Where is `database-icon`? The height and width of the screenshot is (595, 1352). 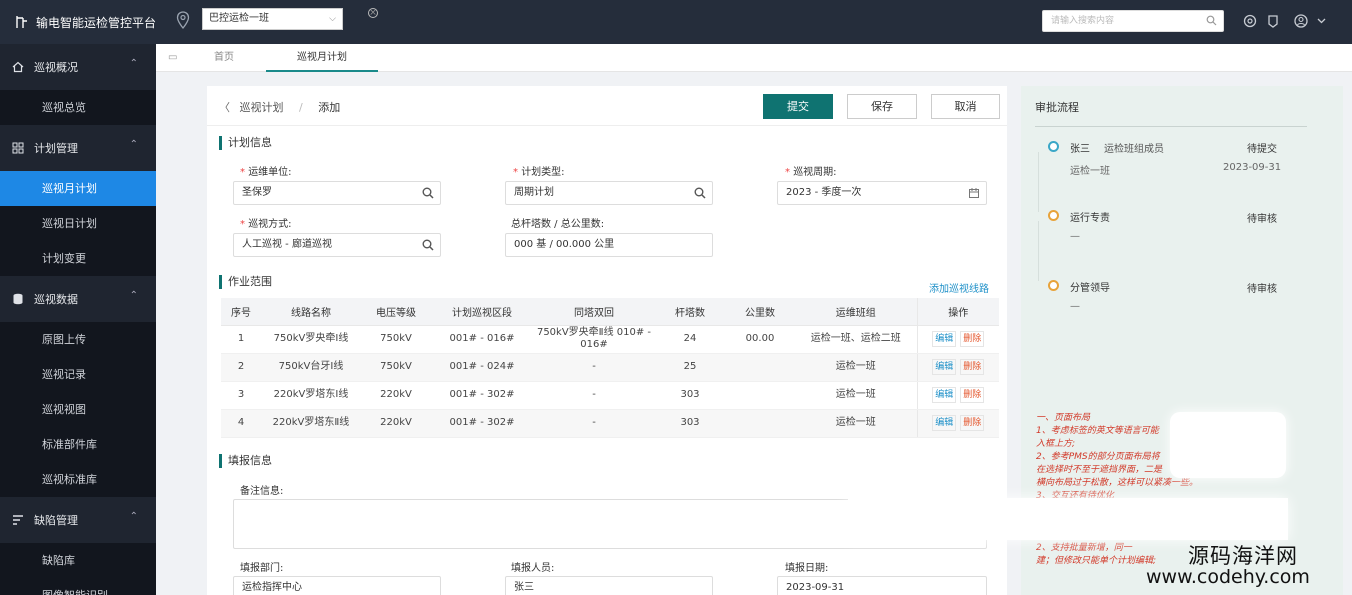
database-icon is located at coordinates (18, 299).